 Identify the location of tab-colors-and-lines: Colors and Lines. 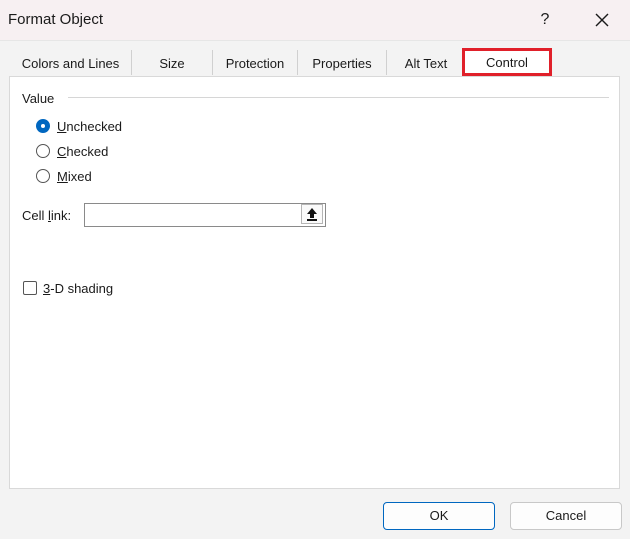
(71, 62).